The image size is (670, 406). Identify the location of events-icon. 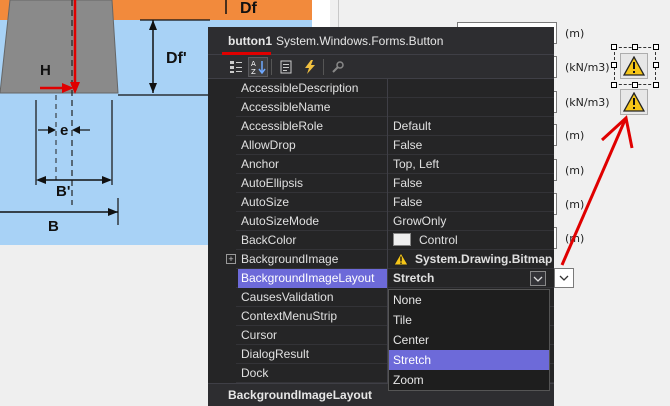
(310, 67).